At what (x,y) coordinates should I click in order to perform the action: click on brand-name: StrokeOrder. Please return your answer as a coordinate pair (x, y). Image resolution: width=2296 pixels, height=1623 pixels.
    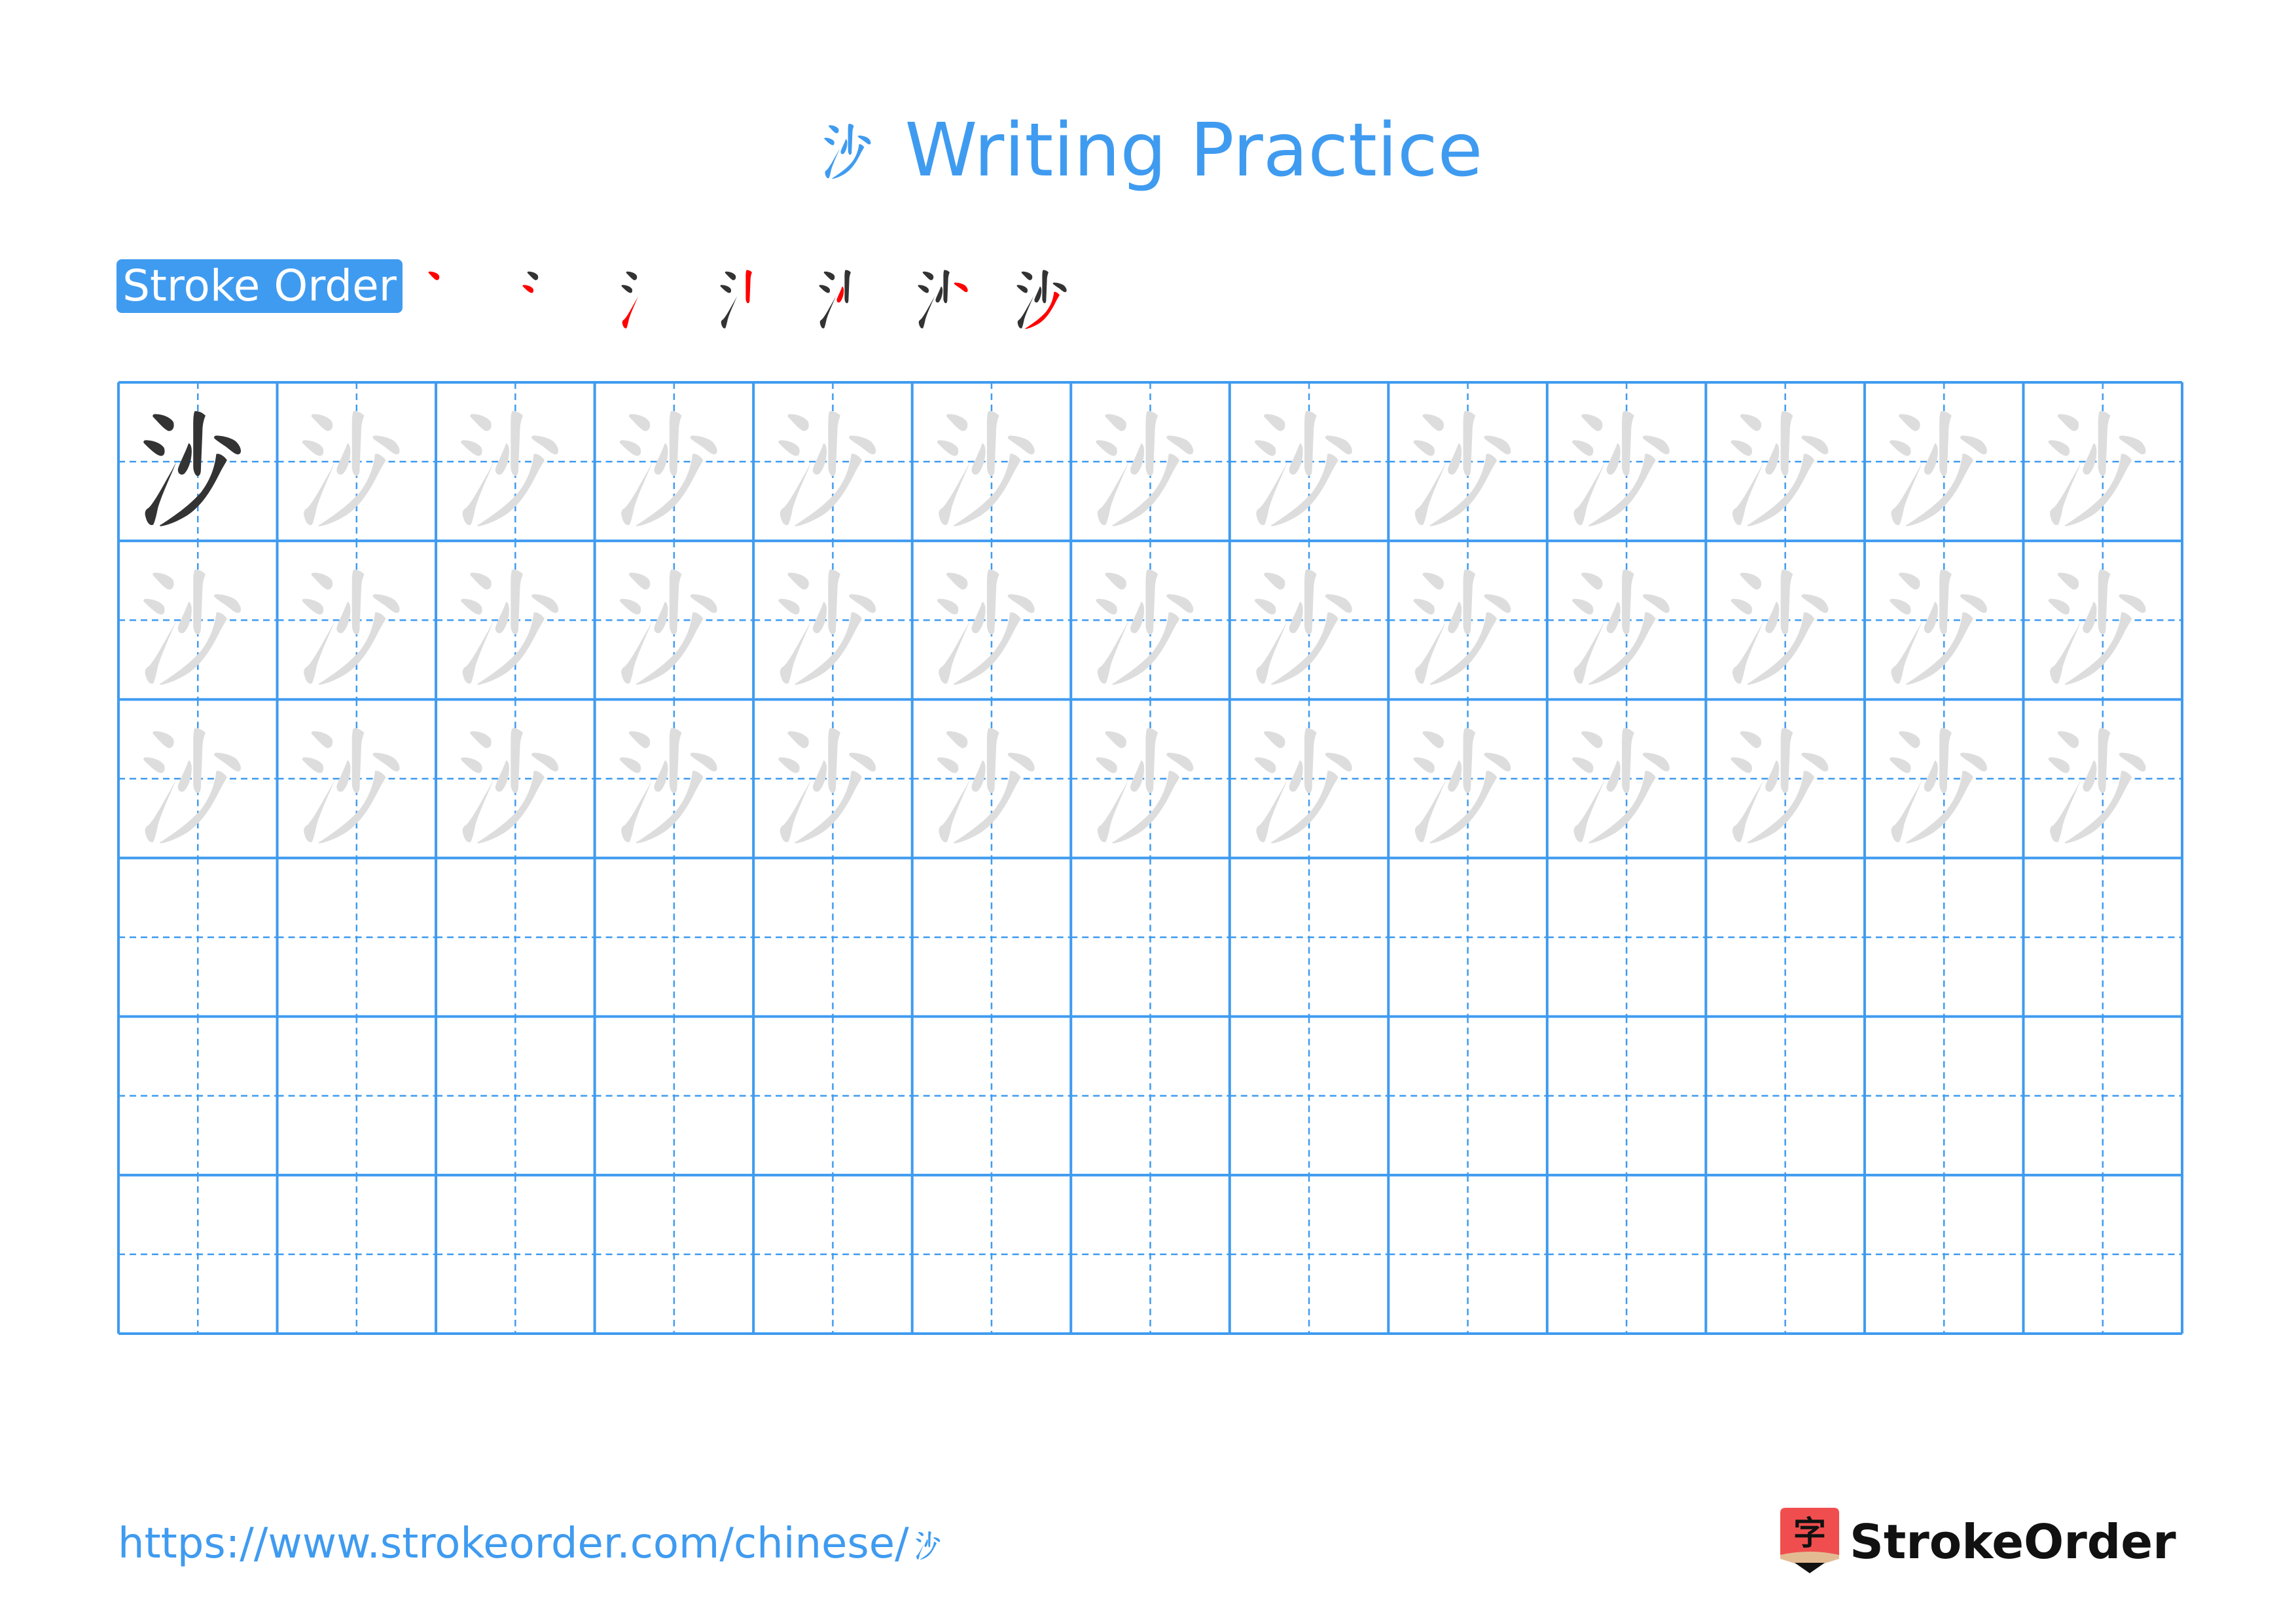
    Looking at the image, I should click on (2013, 1541).